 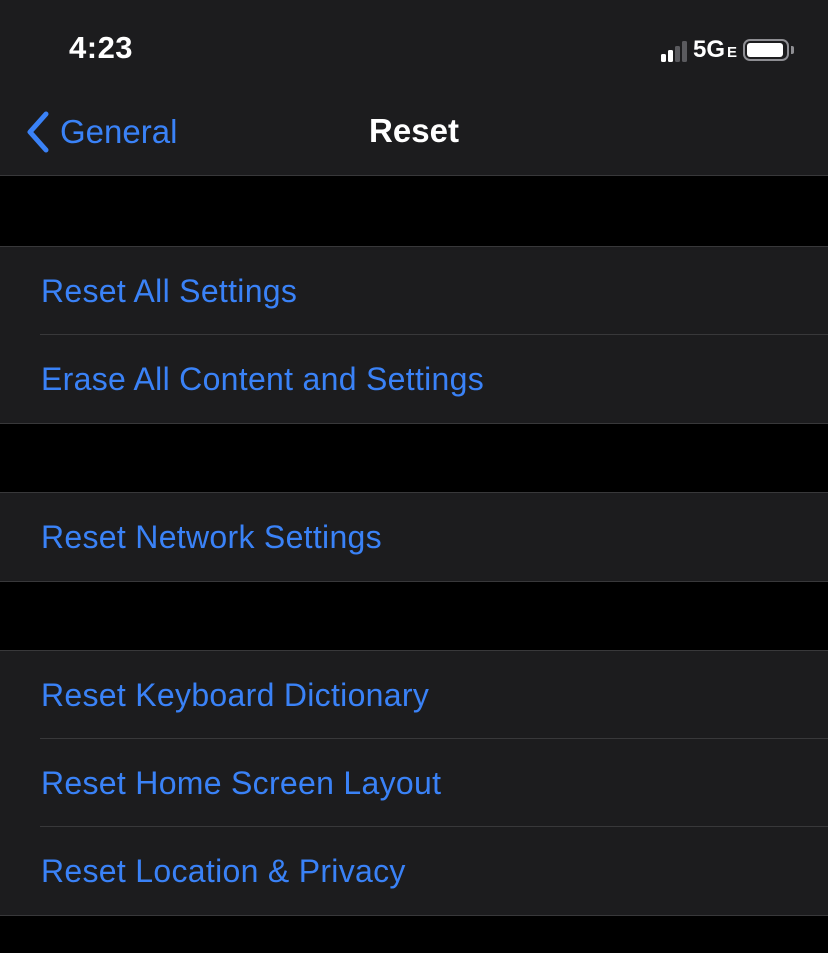 I want to click on erase-all-content-row: Erase All Content and Settings, so click(x=414, y=378).